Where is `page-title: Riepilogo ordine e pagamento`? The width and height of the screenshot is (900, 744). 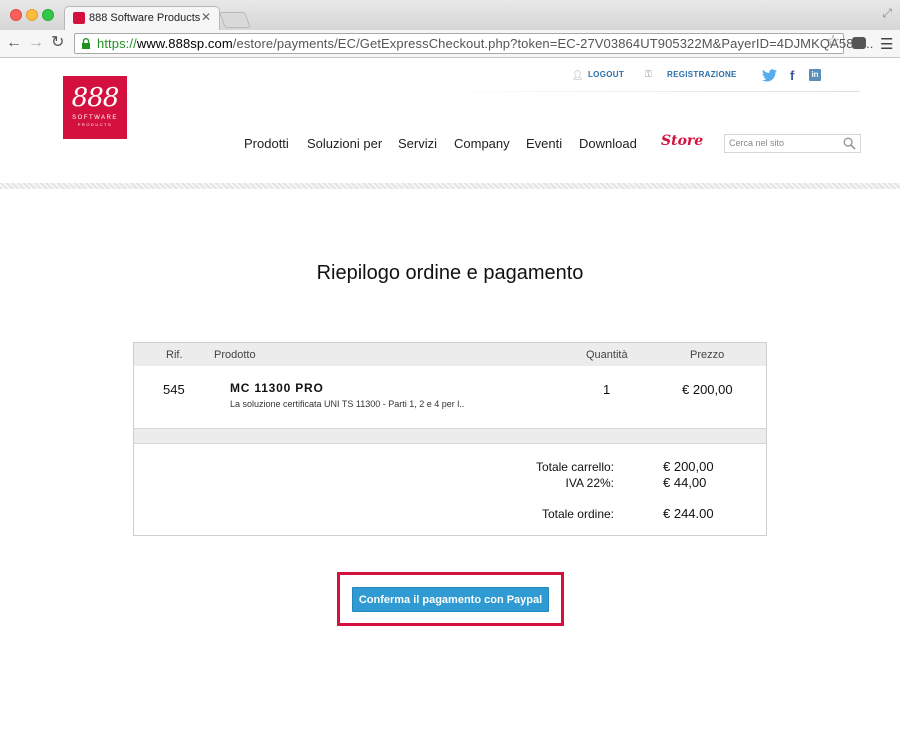
page-title: Riepilogo ordine e pagamento is located at coordinates (450, 273).